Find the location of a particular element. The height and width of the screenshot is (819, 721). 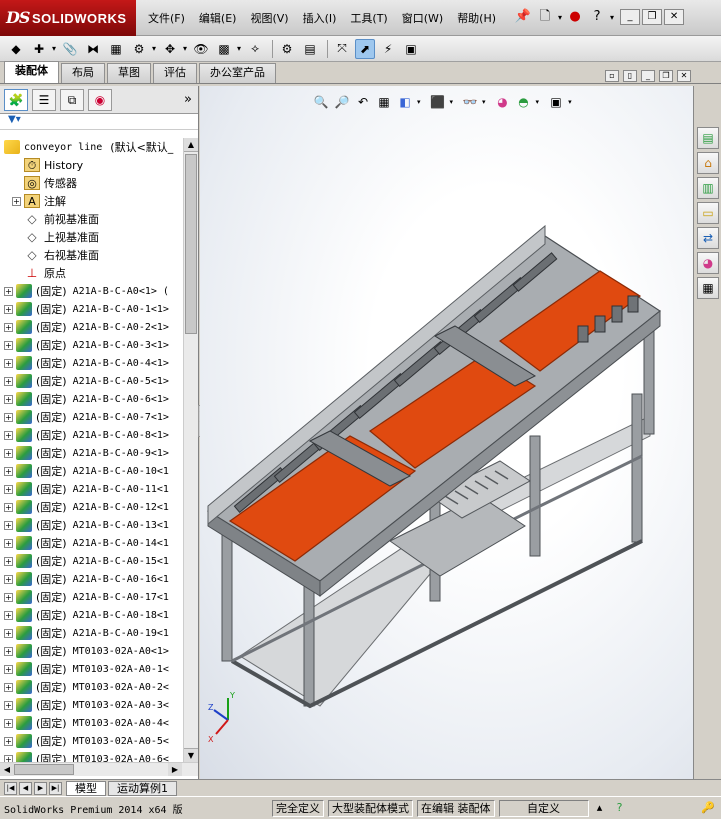

scroll-thumb is located at coordinates (191, 244).